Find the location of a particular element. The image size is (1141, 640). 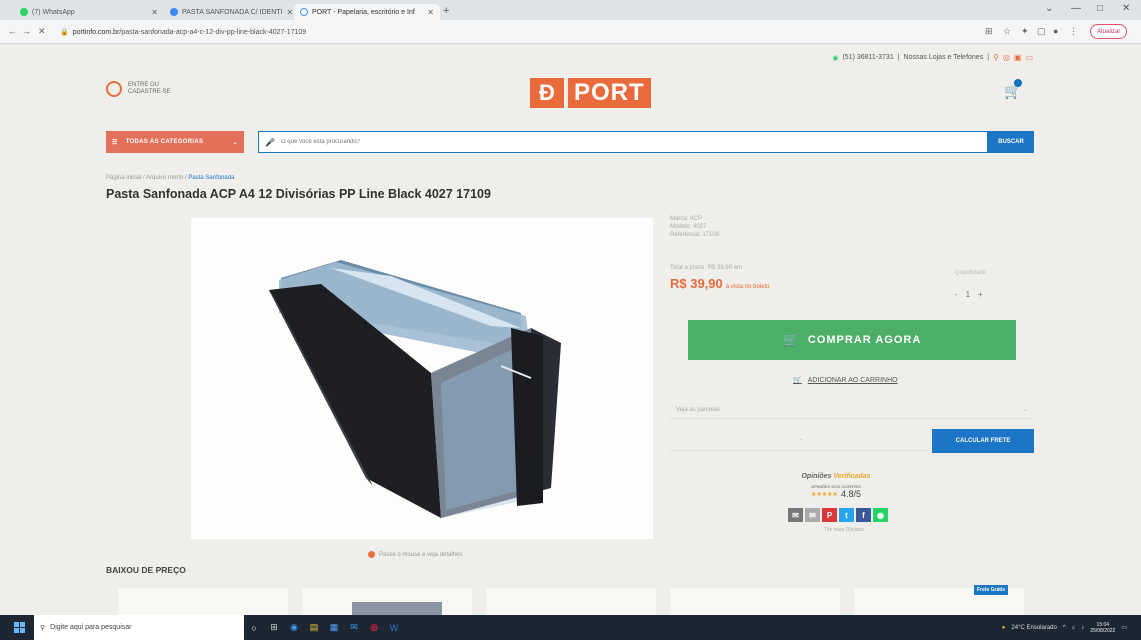

update-label: Atualizar is located at coordinates (1109, 31).